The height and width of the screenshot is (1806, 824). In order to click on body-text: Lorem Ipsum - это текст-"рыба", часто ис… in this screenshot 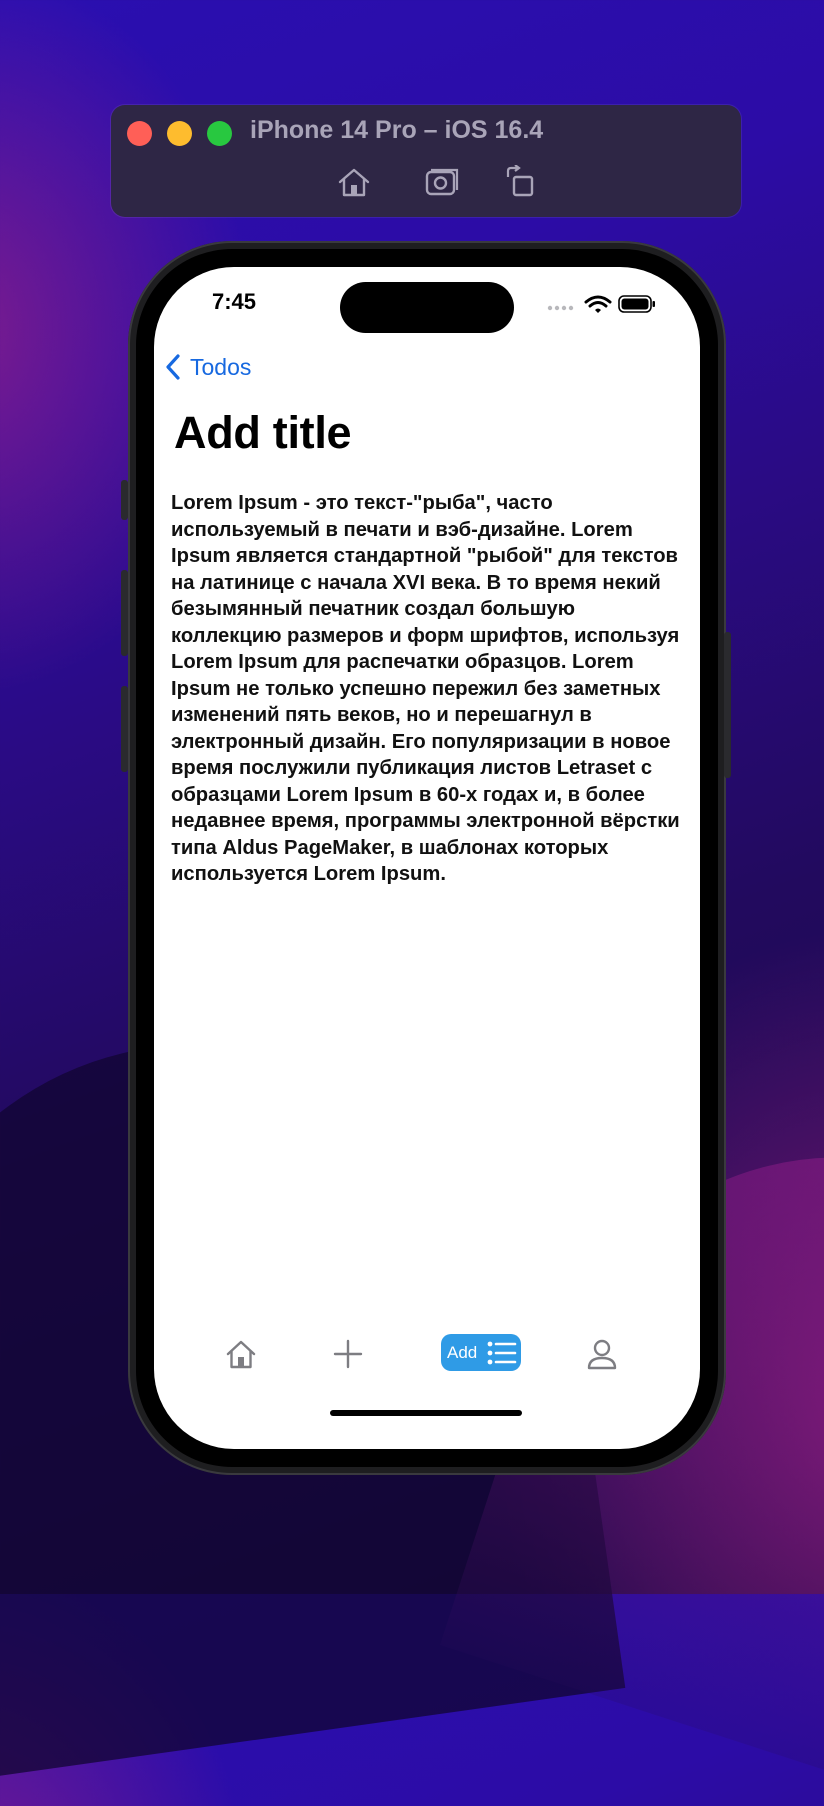, I will do `click(431, 689)`.